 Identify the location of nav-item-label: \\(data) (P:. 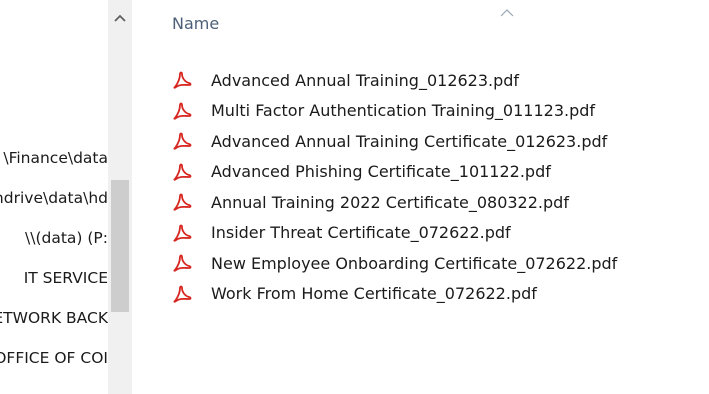
(66, 238).